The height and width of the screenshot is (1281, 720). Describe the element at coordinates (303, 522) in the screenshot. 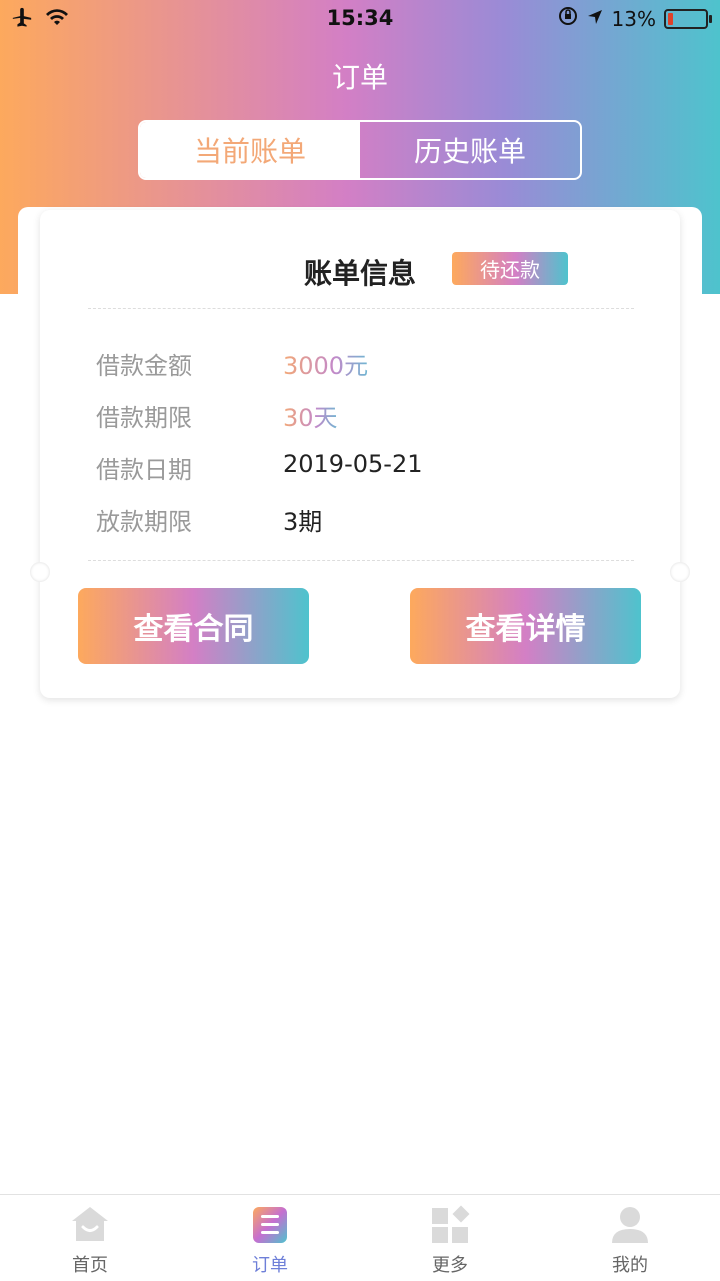

I see `row-value: 3期` at that location.